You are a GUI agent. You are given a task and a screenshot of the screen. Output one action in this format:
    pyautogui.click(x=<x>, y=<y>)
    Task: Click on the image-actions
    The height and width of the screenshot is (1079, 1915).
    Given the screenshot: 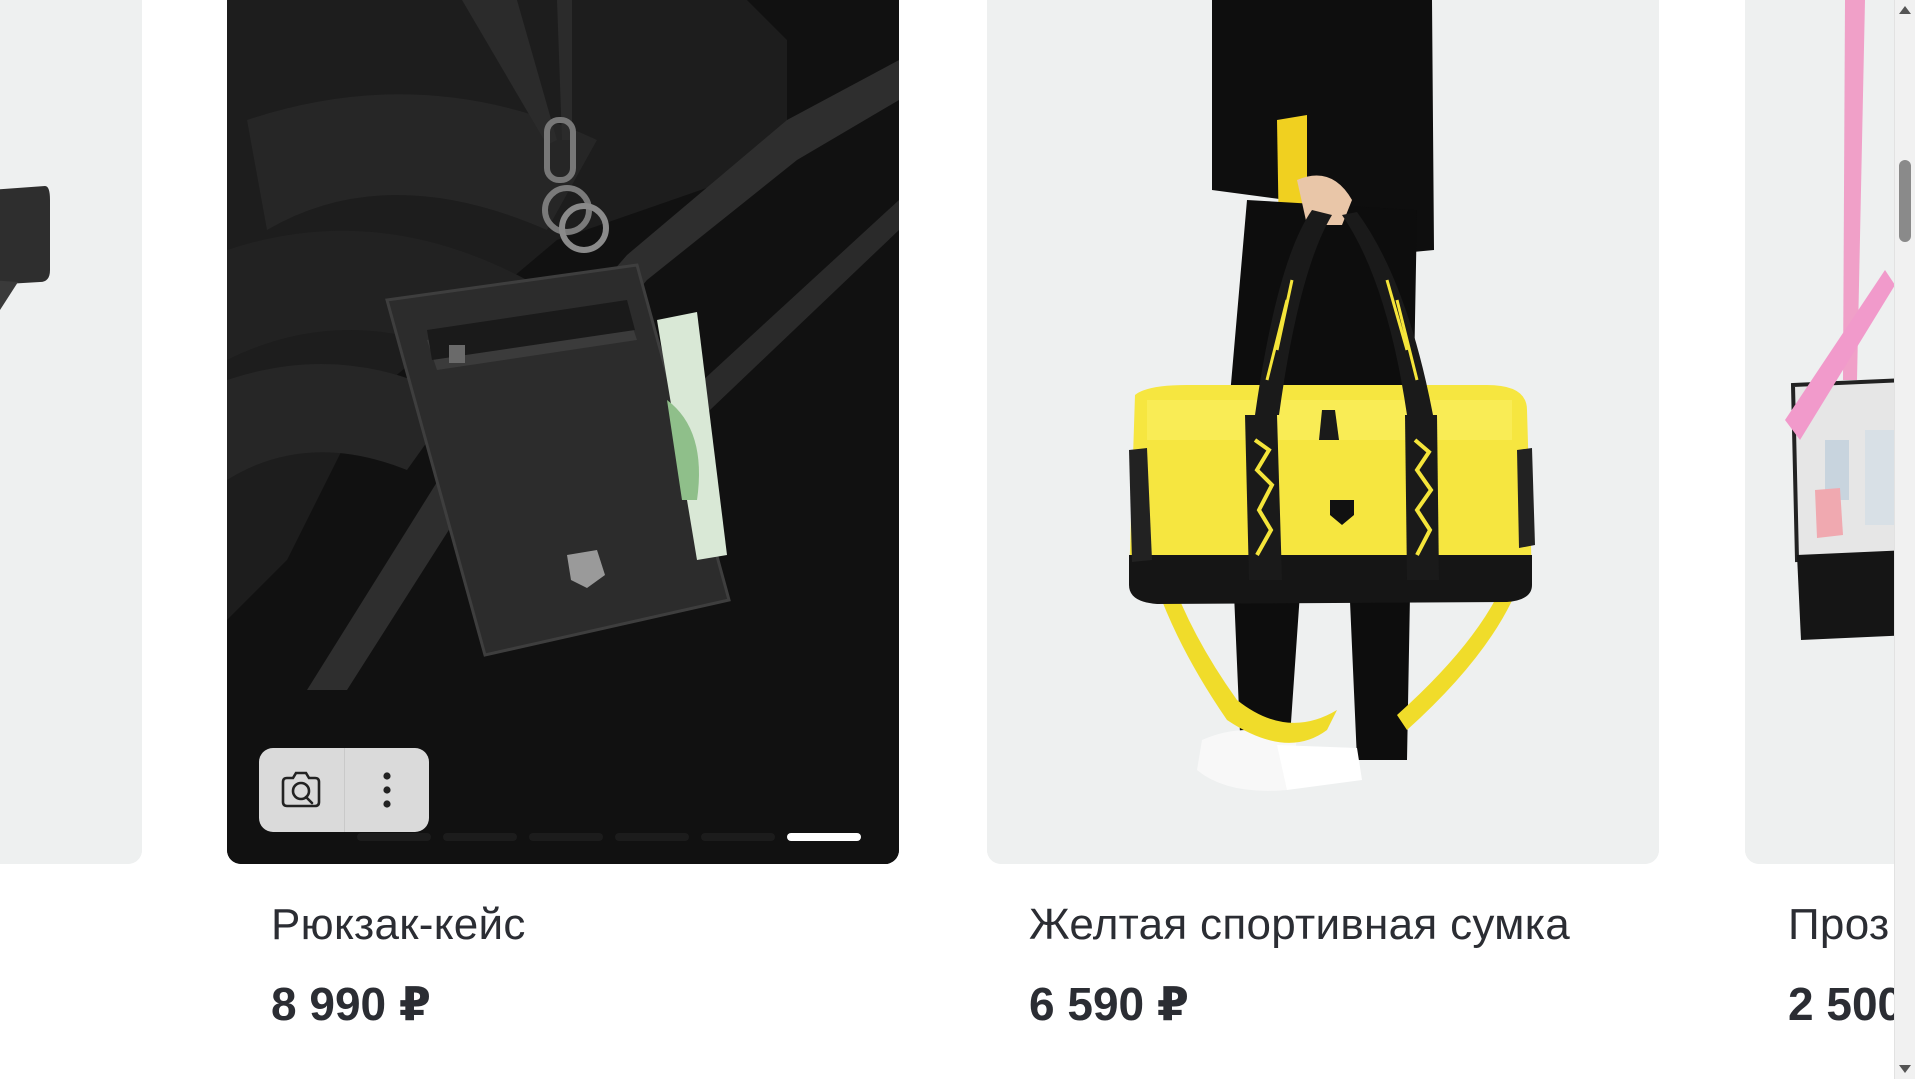 What is the action you would take?
    pyautogui.click(x=344, y=790)
    